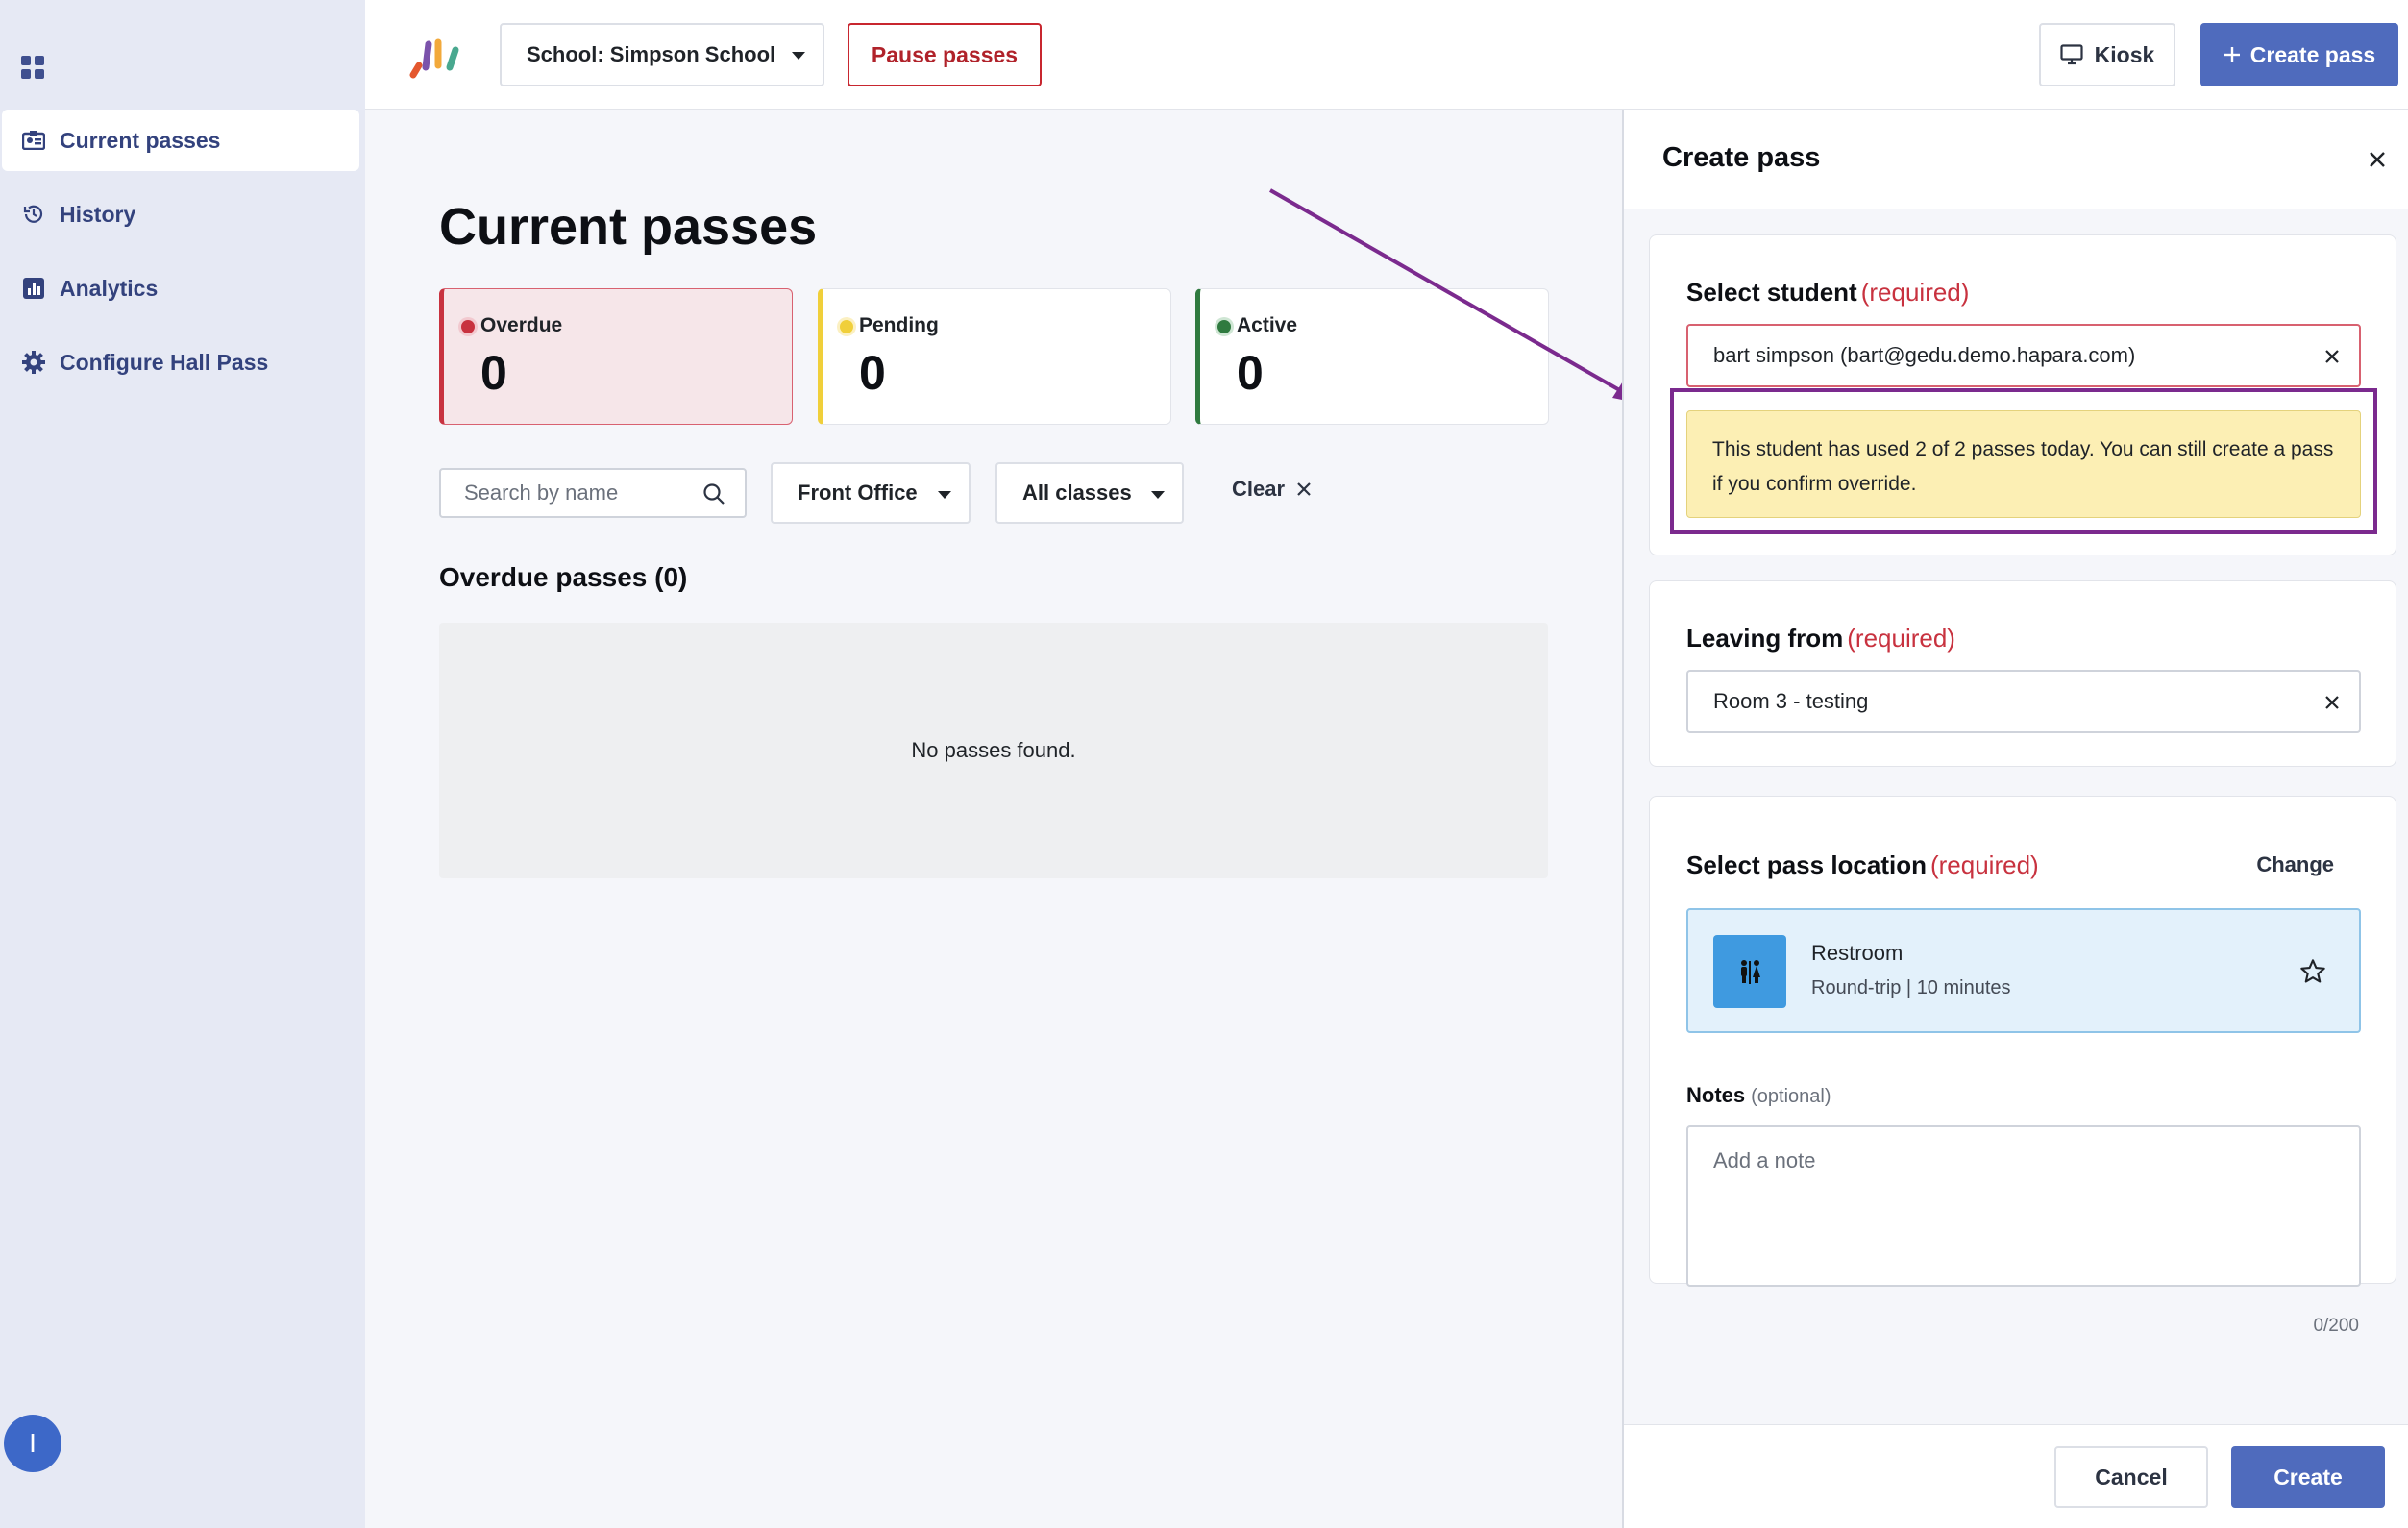 This screenshot has height=1528, width=2408. What do you see at coordinates (140, 140) in the screenshot?
I see `sidebar-item-label: Current passes` at bounding box center [140, 140].